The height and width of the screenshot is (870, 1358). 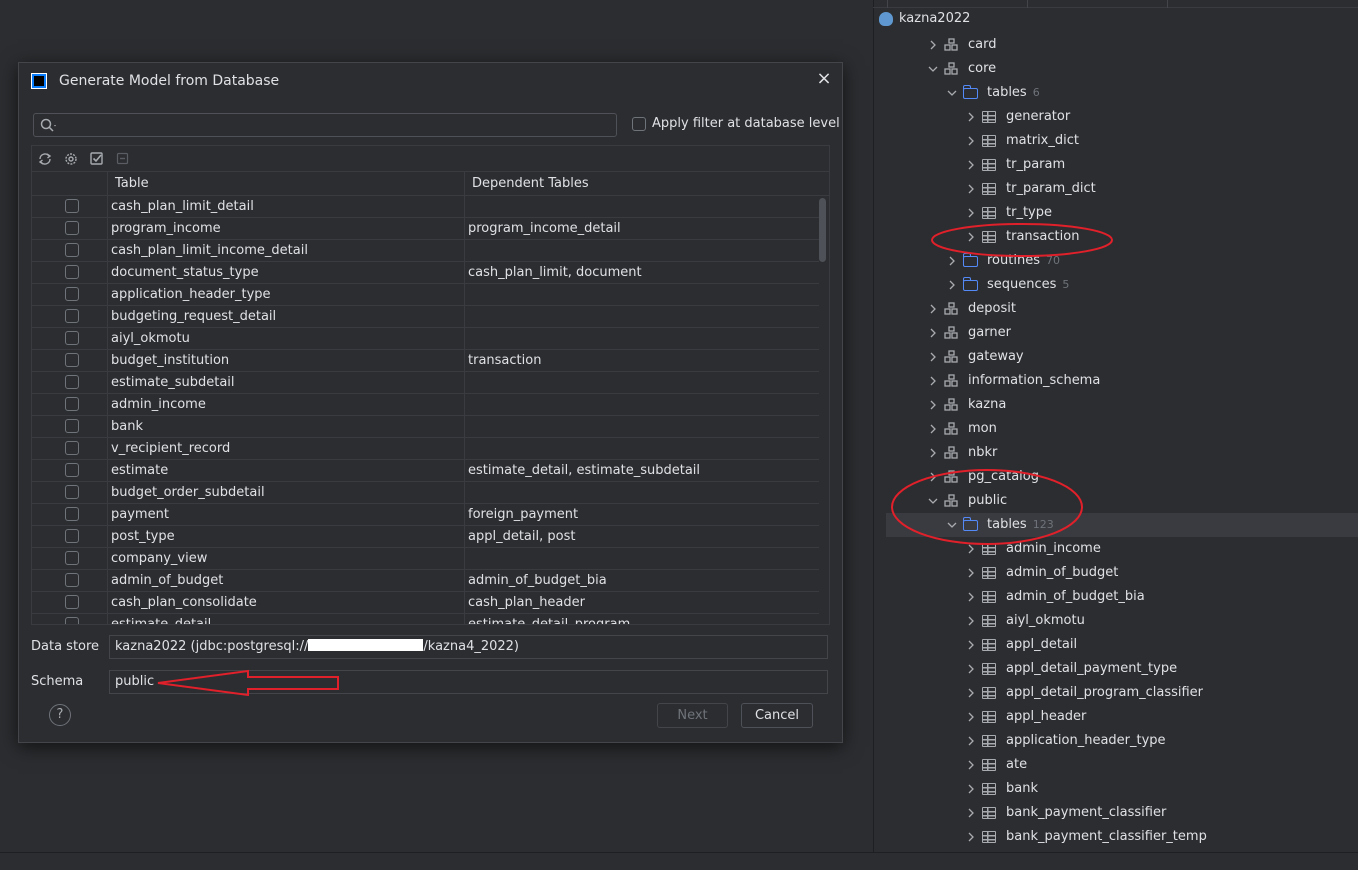 I want to click on close-icon: ×, so click(x=824, y=79).